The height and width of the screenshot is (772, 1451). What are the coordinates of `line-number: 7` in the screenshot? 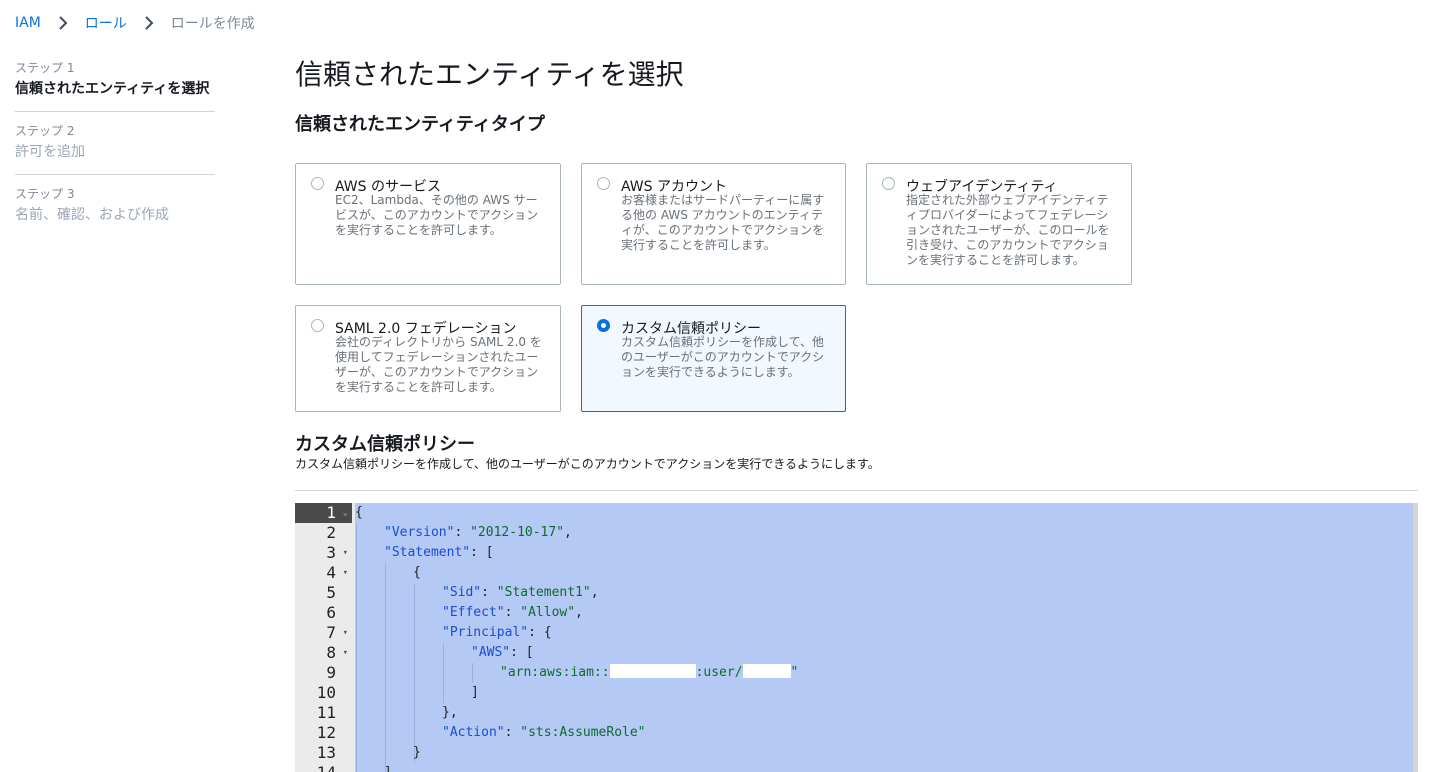 It's located at (331, 632).